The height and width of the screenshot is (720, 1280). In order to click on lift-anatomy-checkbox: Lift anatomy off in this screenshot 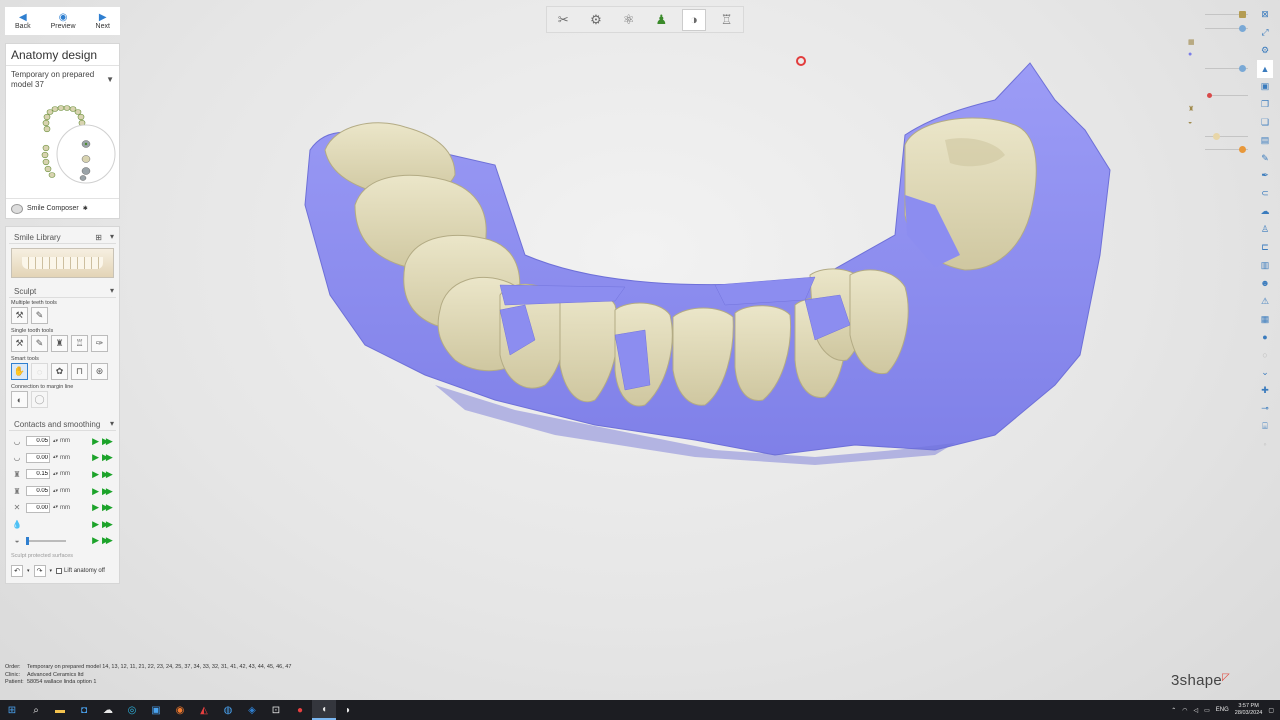, I will do `click(80, 571)`.